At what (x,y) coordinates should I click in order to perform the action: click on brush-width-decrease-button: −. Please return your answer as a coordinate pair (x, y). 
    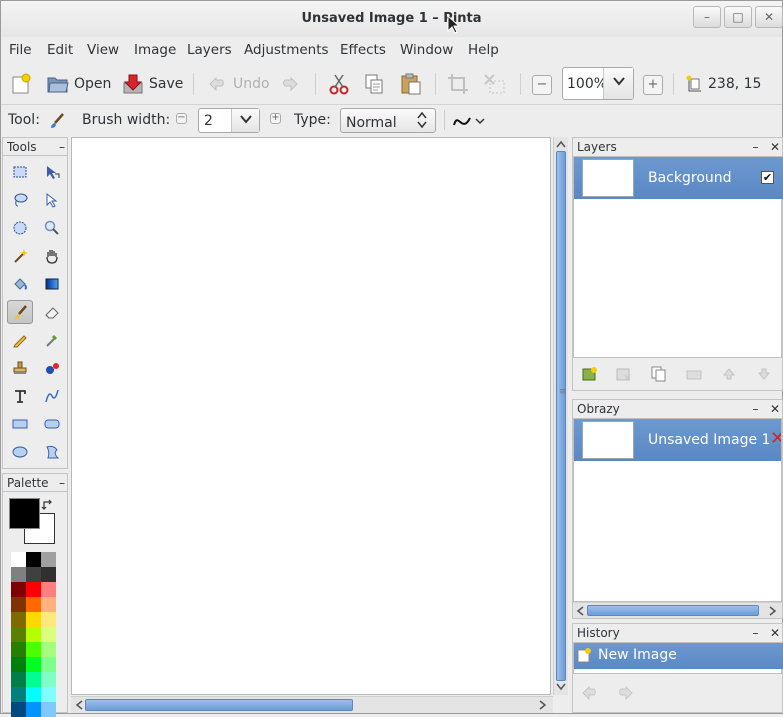
    Looking at the image, I should click on (181, 118).